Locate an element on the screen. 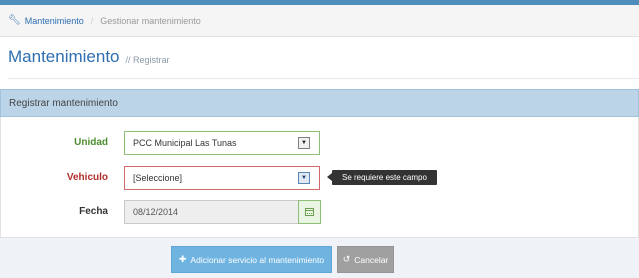  cancel-button: ↺ Cancelar is located at coordinates (365, 259).